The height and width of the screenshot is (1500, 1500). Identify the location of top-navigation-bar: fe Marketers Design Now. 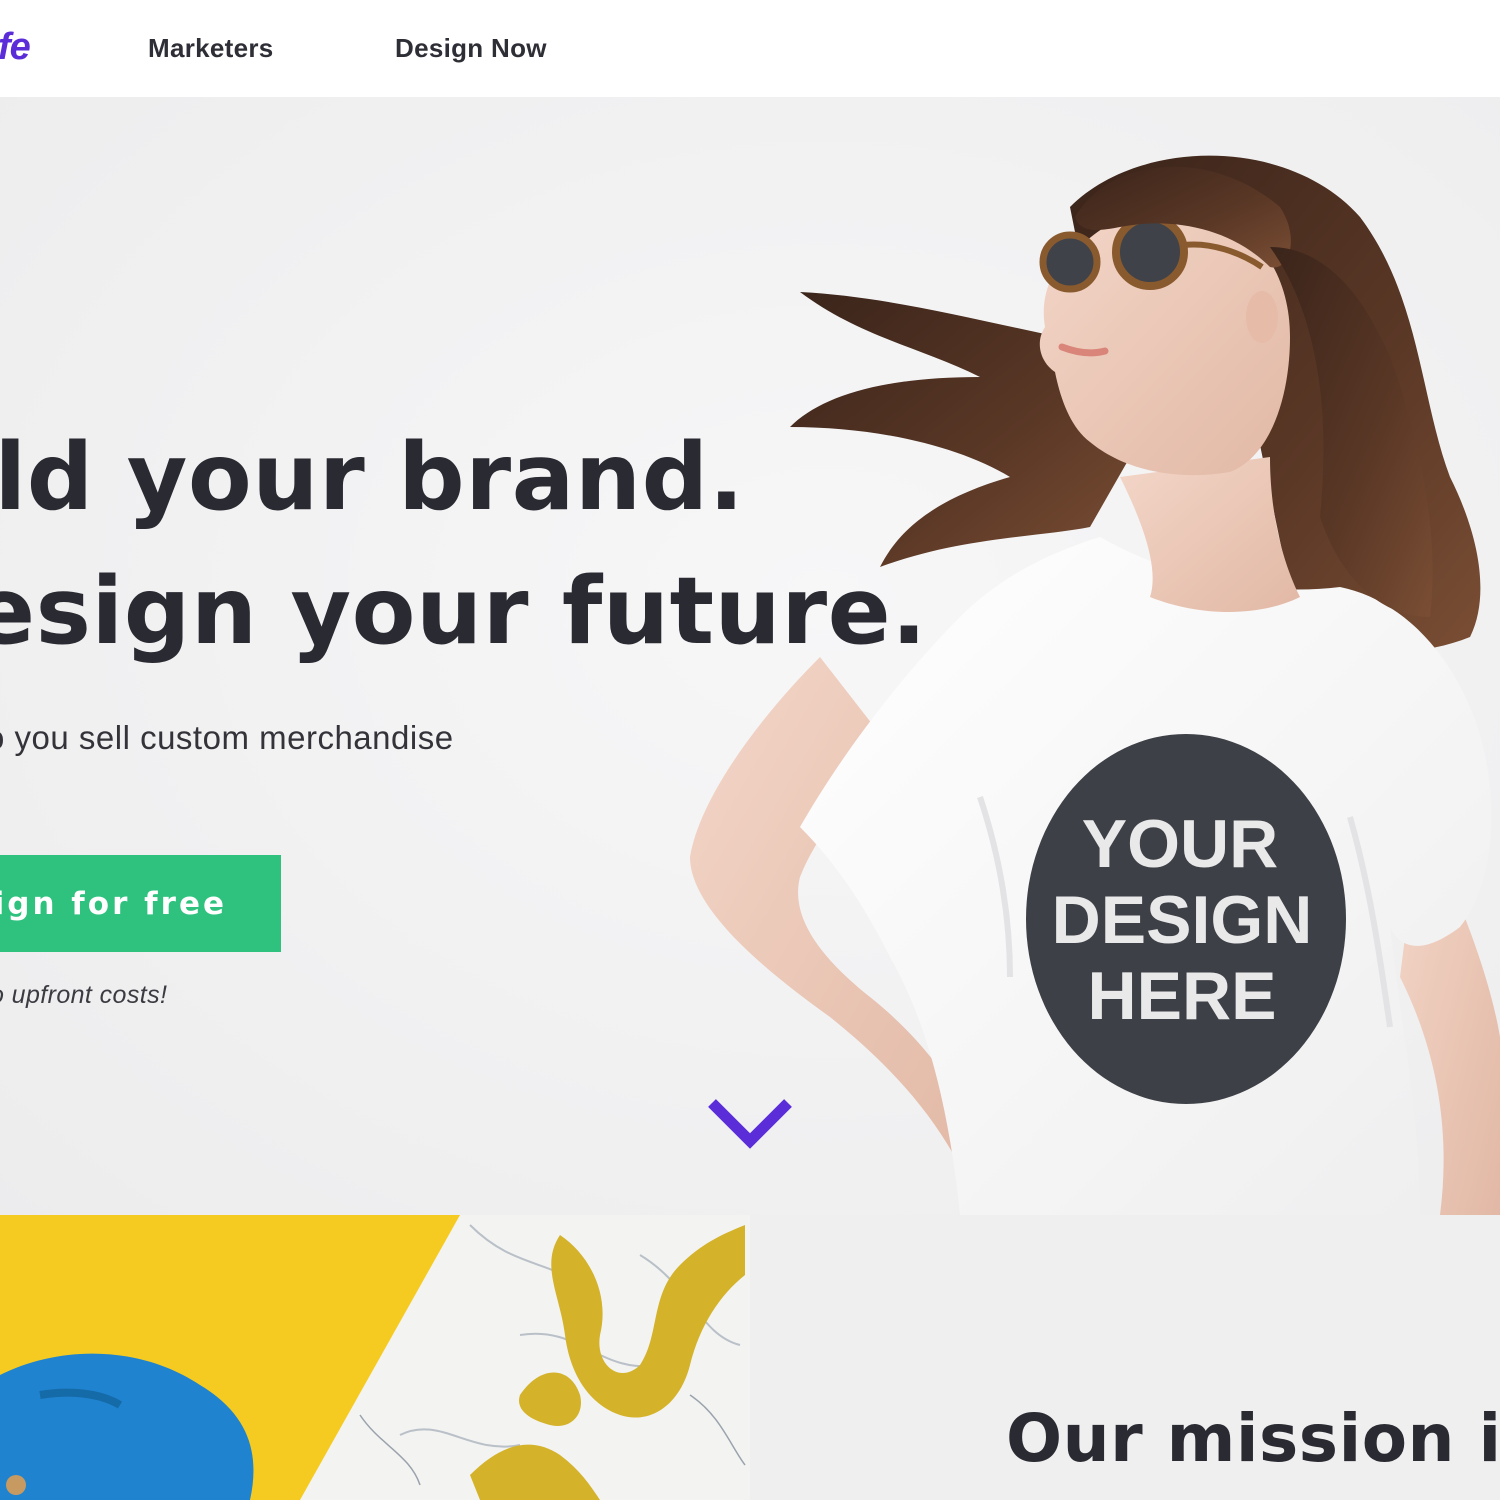
(750, 48).